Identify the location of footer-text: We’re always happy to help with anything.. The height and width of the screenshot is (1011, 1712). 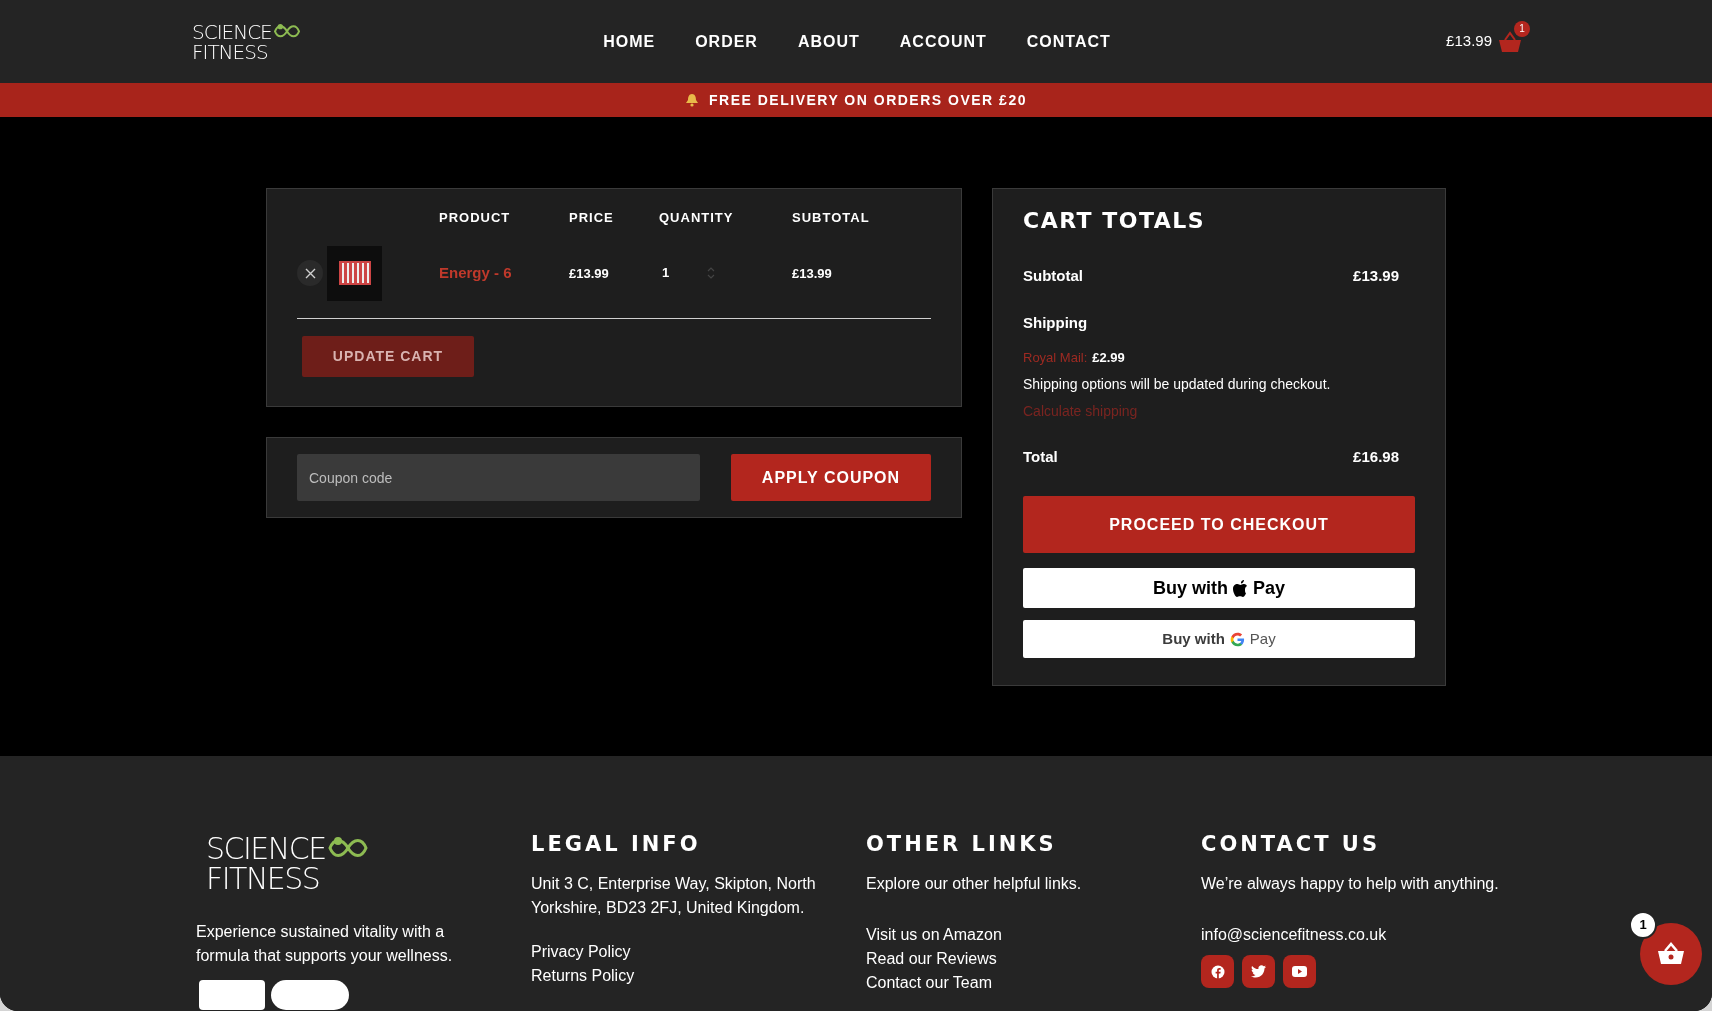
(1350, 884).